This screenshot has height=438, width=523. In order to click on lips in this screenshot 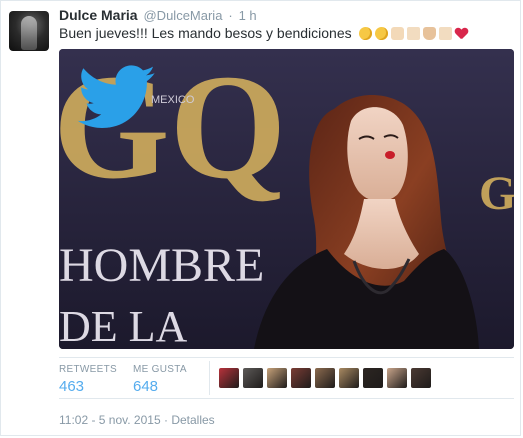, I will do `click(390, 155)`.